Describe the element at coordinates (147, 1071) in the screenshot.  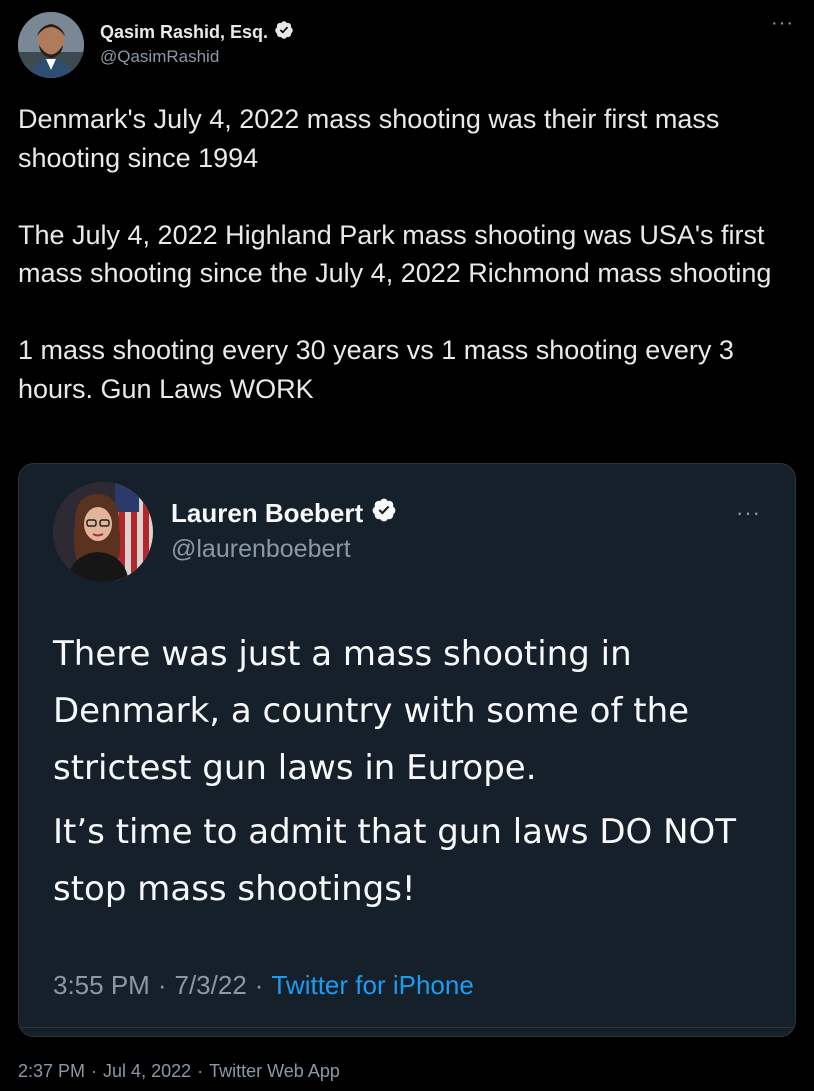
I see `tweet-date: Jul 4, 2022` at that location.